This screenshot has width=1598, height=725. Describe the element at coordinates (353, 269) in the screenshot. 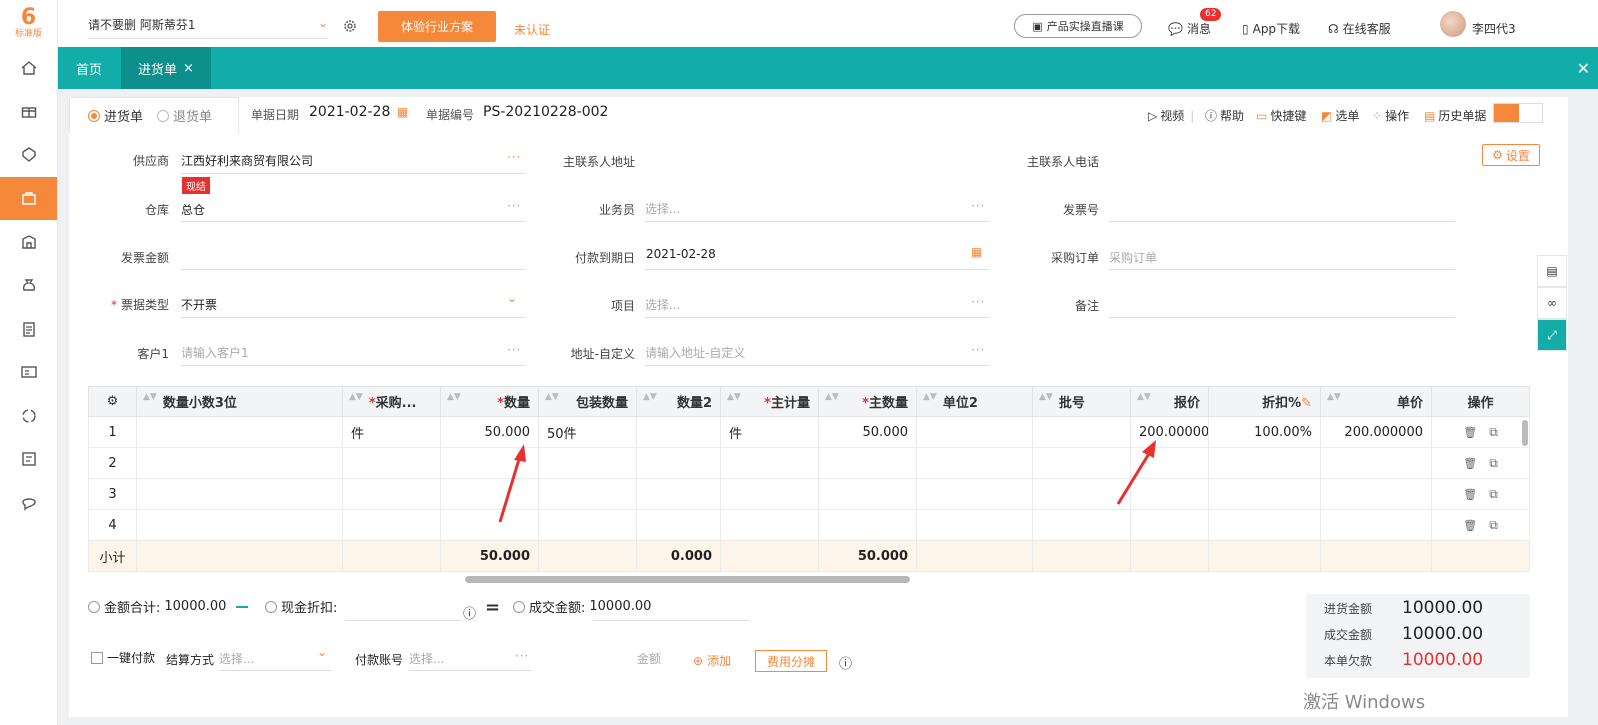

I see `invoice-amount-input` at that location.